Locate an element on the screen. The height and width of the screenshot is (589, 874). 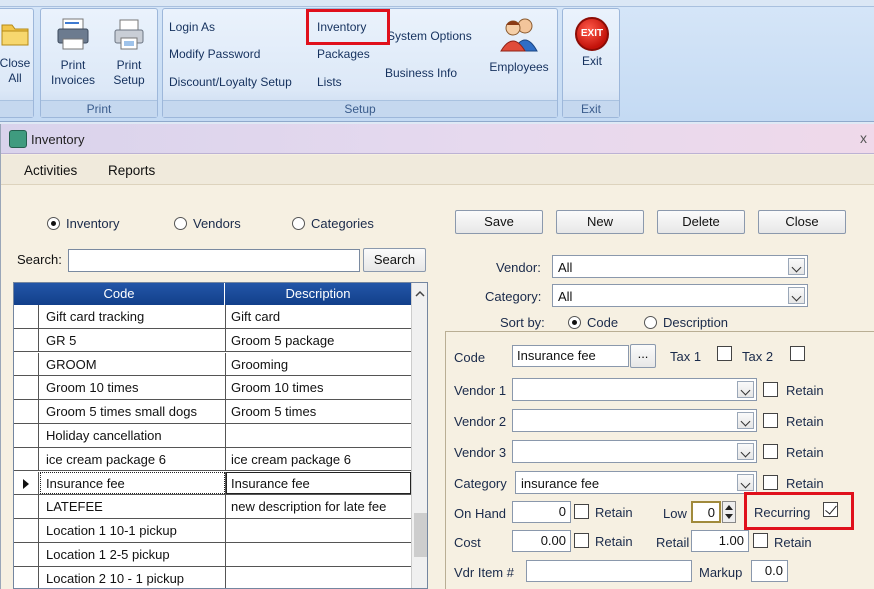
employees-button: Employees is located at coordinates (519, 45).